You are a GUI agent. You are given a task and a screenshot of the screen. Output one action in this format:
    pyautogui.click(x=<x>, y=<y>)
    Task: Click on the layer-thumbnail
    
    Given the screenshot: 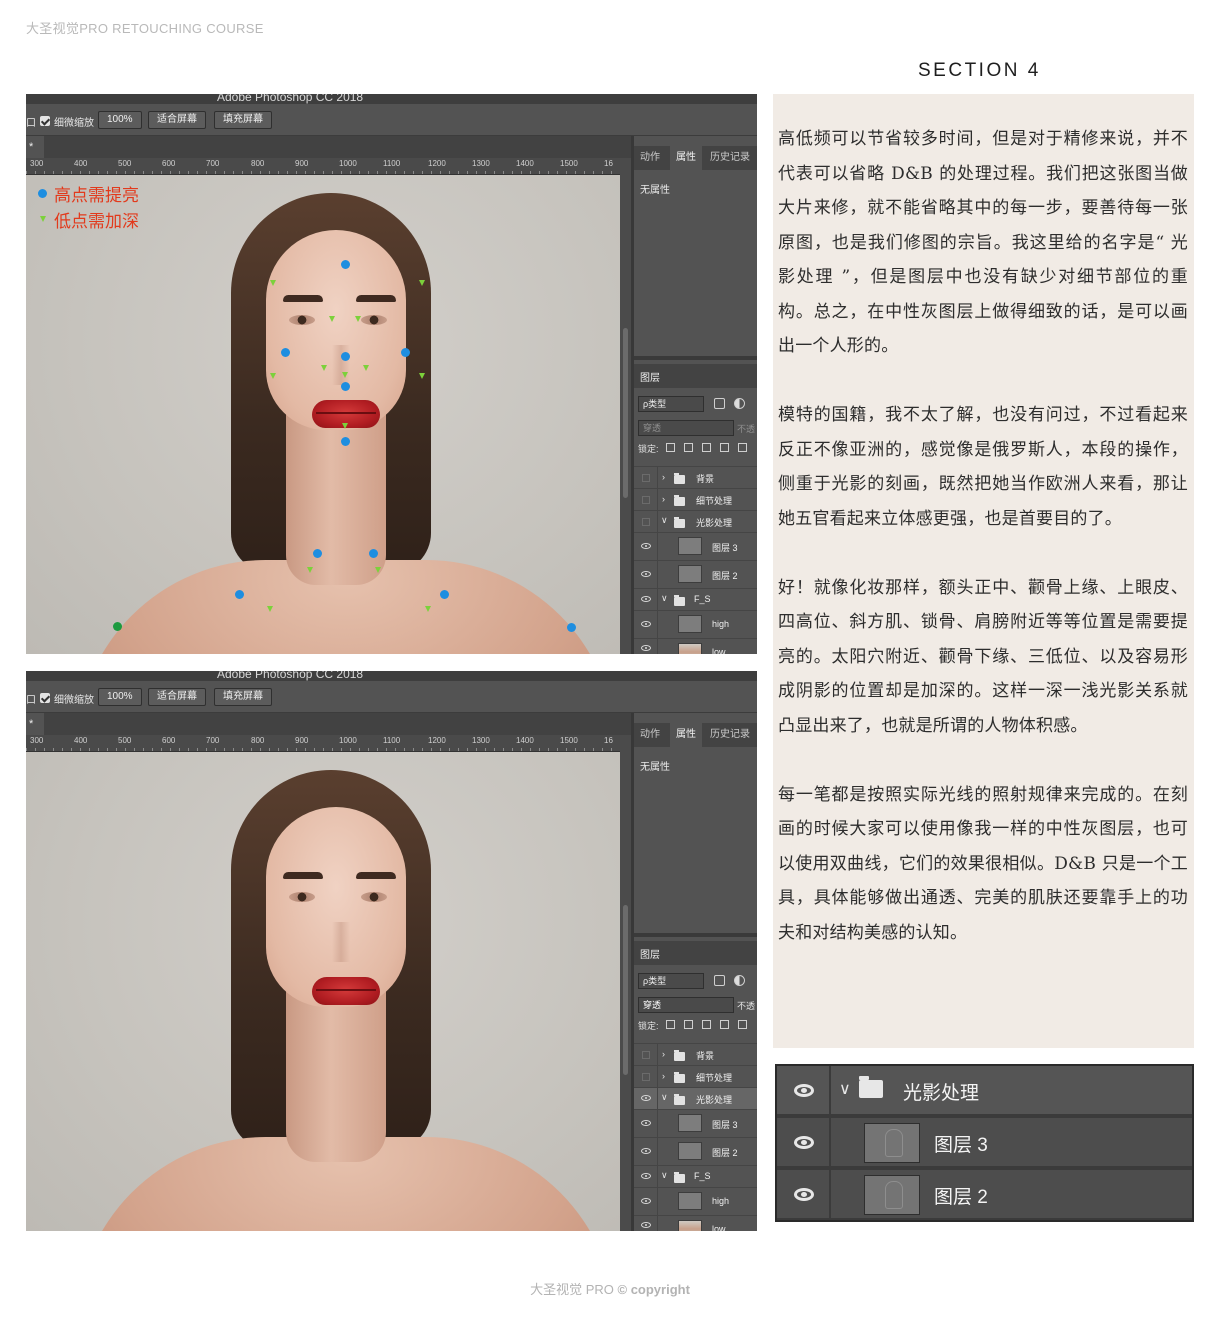 What is the action you would take?
    pyautogui.click(x=690, y=1151)
    